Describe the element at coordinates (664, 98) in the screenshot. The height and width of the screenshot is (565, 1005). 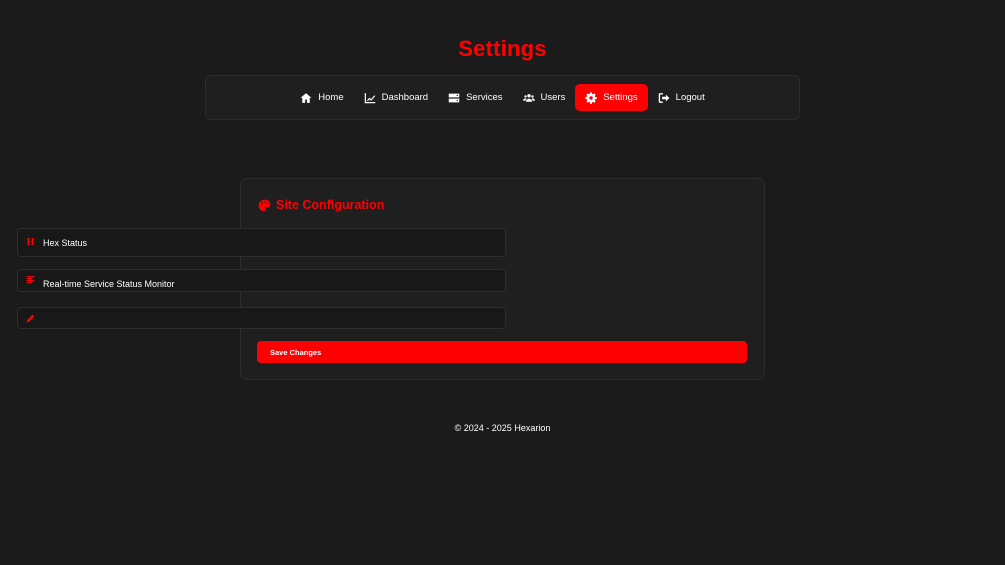
I see `logout-icon` at that location.